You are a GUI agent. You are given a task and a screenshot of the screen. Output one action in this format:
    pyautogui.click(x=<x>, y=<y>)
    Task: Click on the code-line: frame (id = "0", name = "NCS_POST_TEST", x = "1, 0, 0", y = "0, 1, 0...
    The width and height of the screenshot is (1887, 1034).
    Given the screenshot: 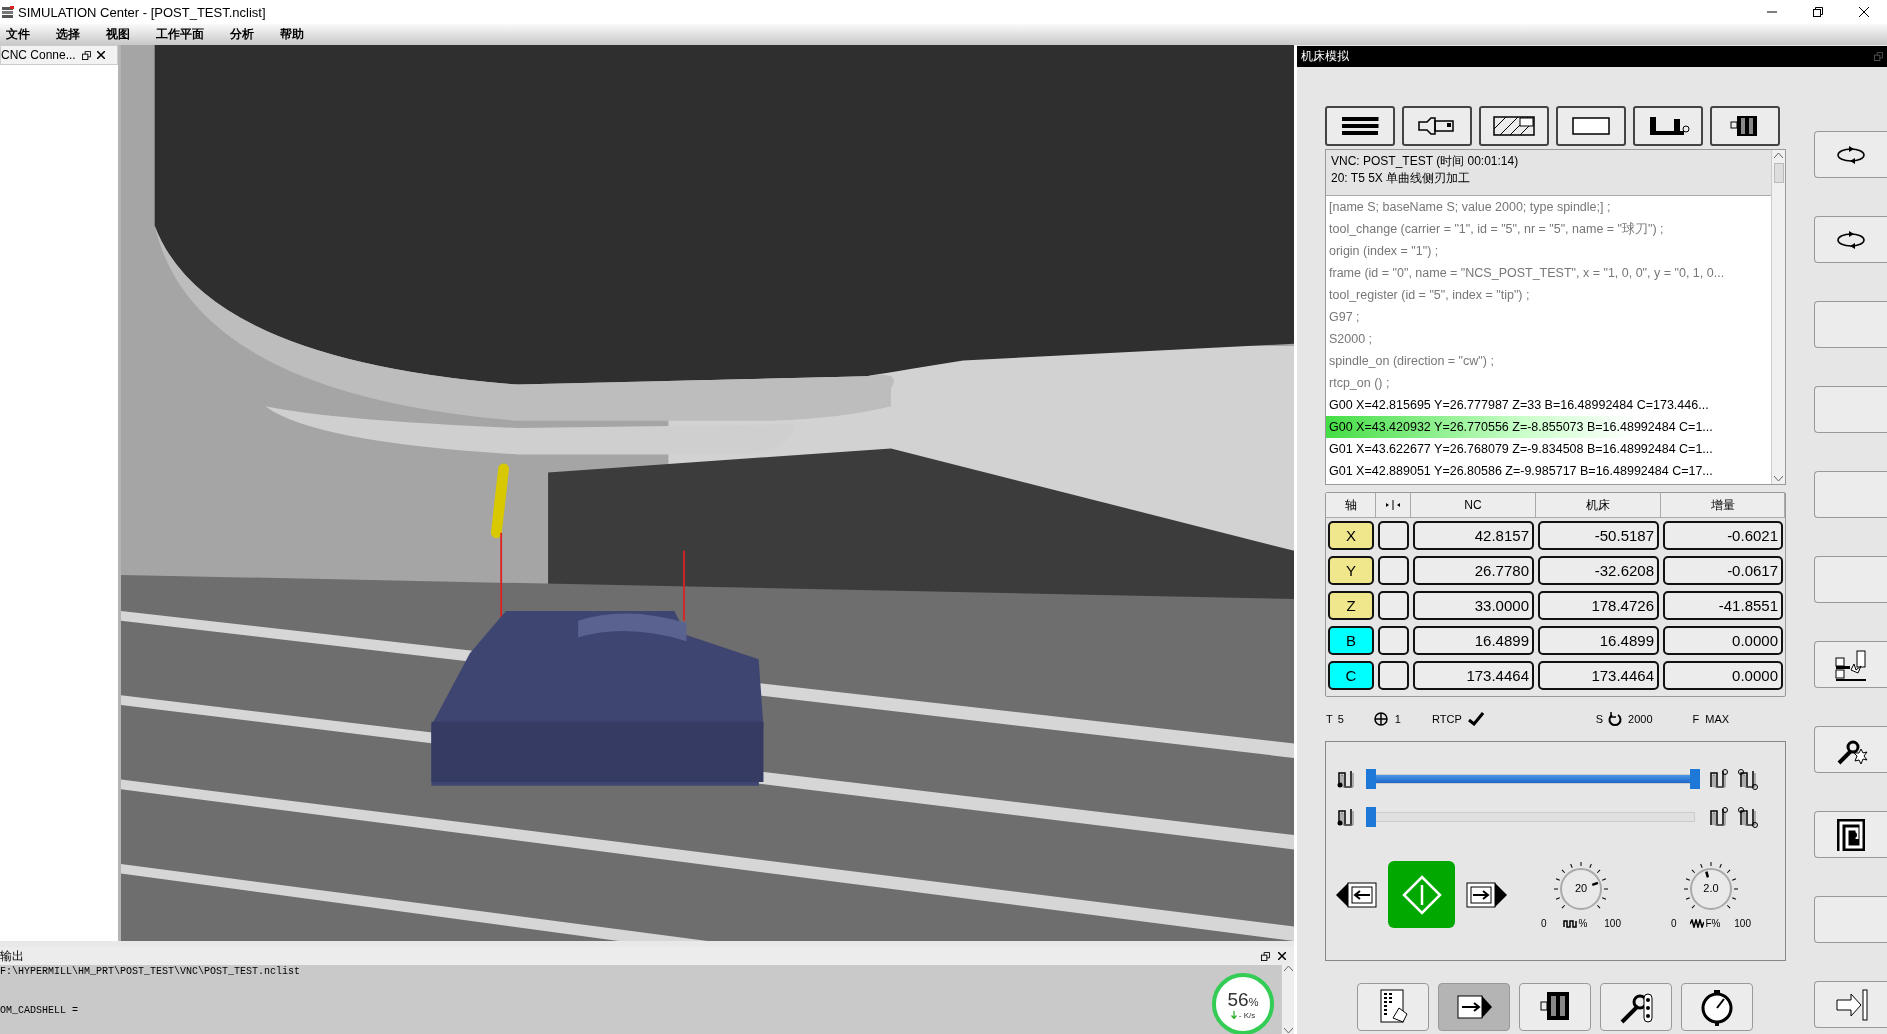 What is the action you would take?
    pyautogui.click(x=1548, y=273)
    